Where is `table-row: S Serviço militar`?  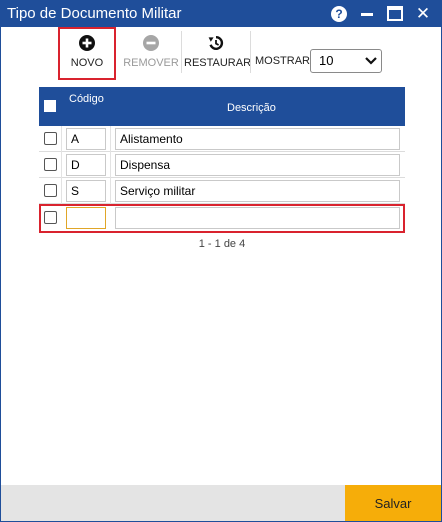 table-row: S Serviço militar is located at coordinates (222, 191).